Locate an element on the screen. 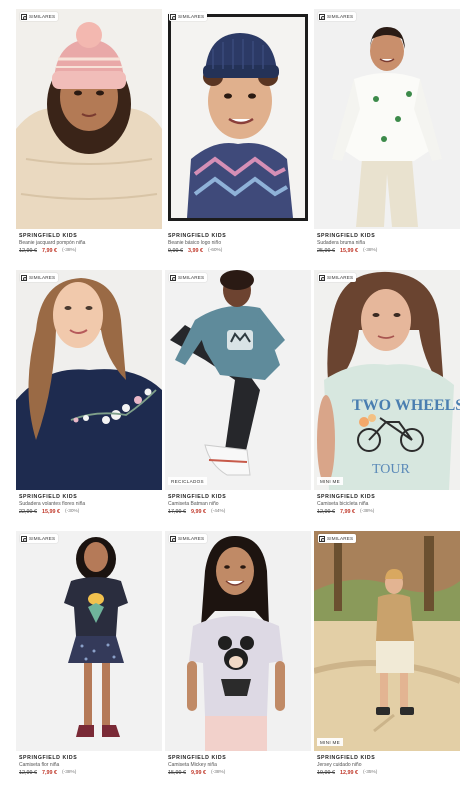 Image resolution: width=475 pixels, height=793 pixels. discount-badge: (-44%) is located at coordinates (218, 511).